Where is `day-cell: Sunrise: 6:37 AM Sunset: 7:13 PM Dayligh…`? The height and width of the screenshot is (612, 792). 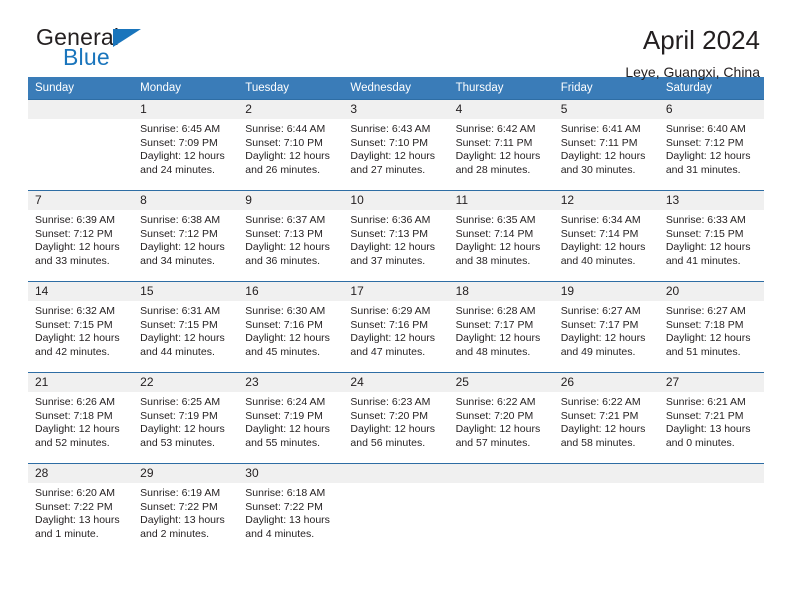
day-cell: Sunrise: 6:37 AM Sunset: 7:13 PM Dayligh… is located at coordinates (290, 245).